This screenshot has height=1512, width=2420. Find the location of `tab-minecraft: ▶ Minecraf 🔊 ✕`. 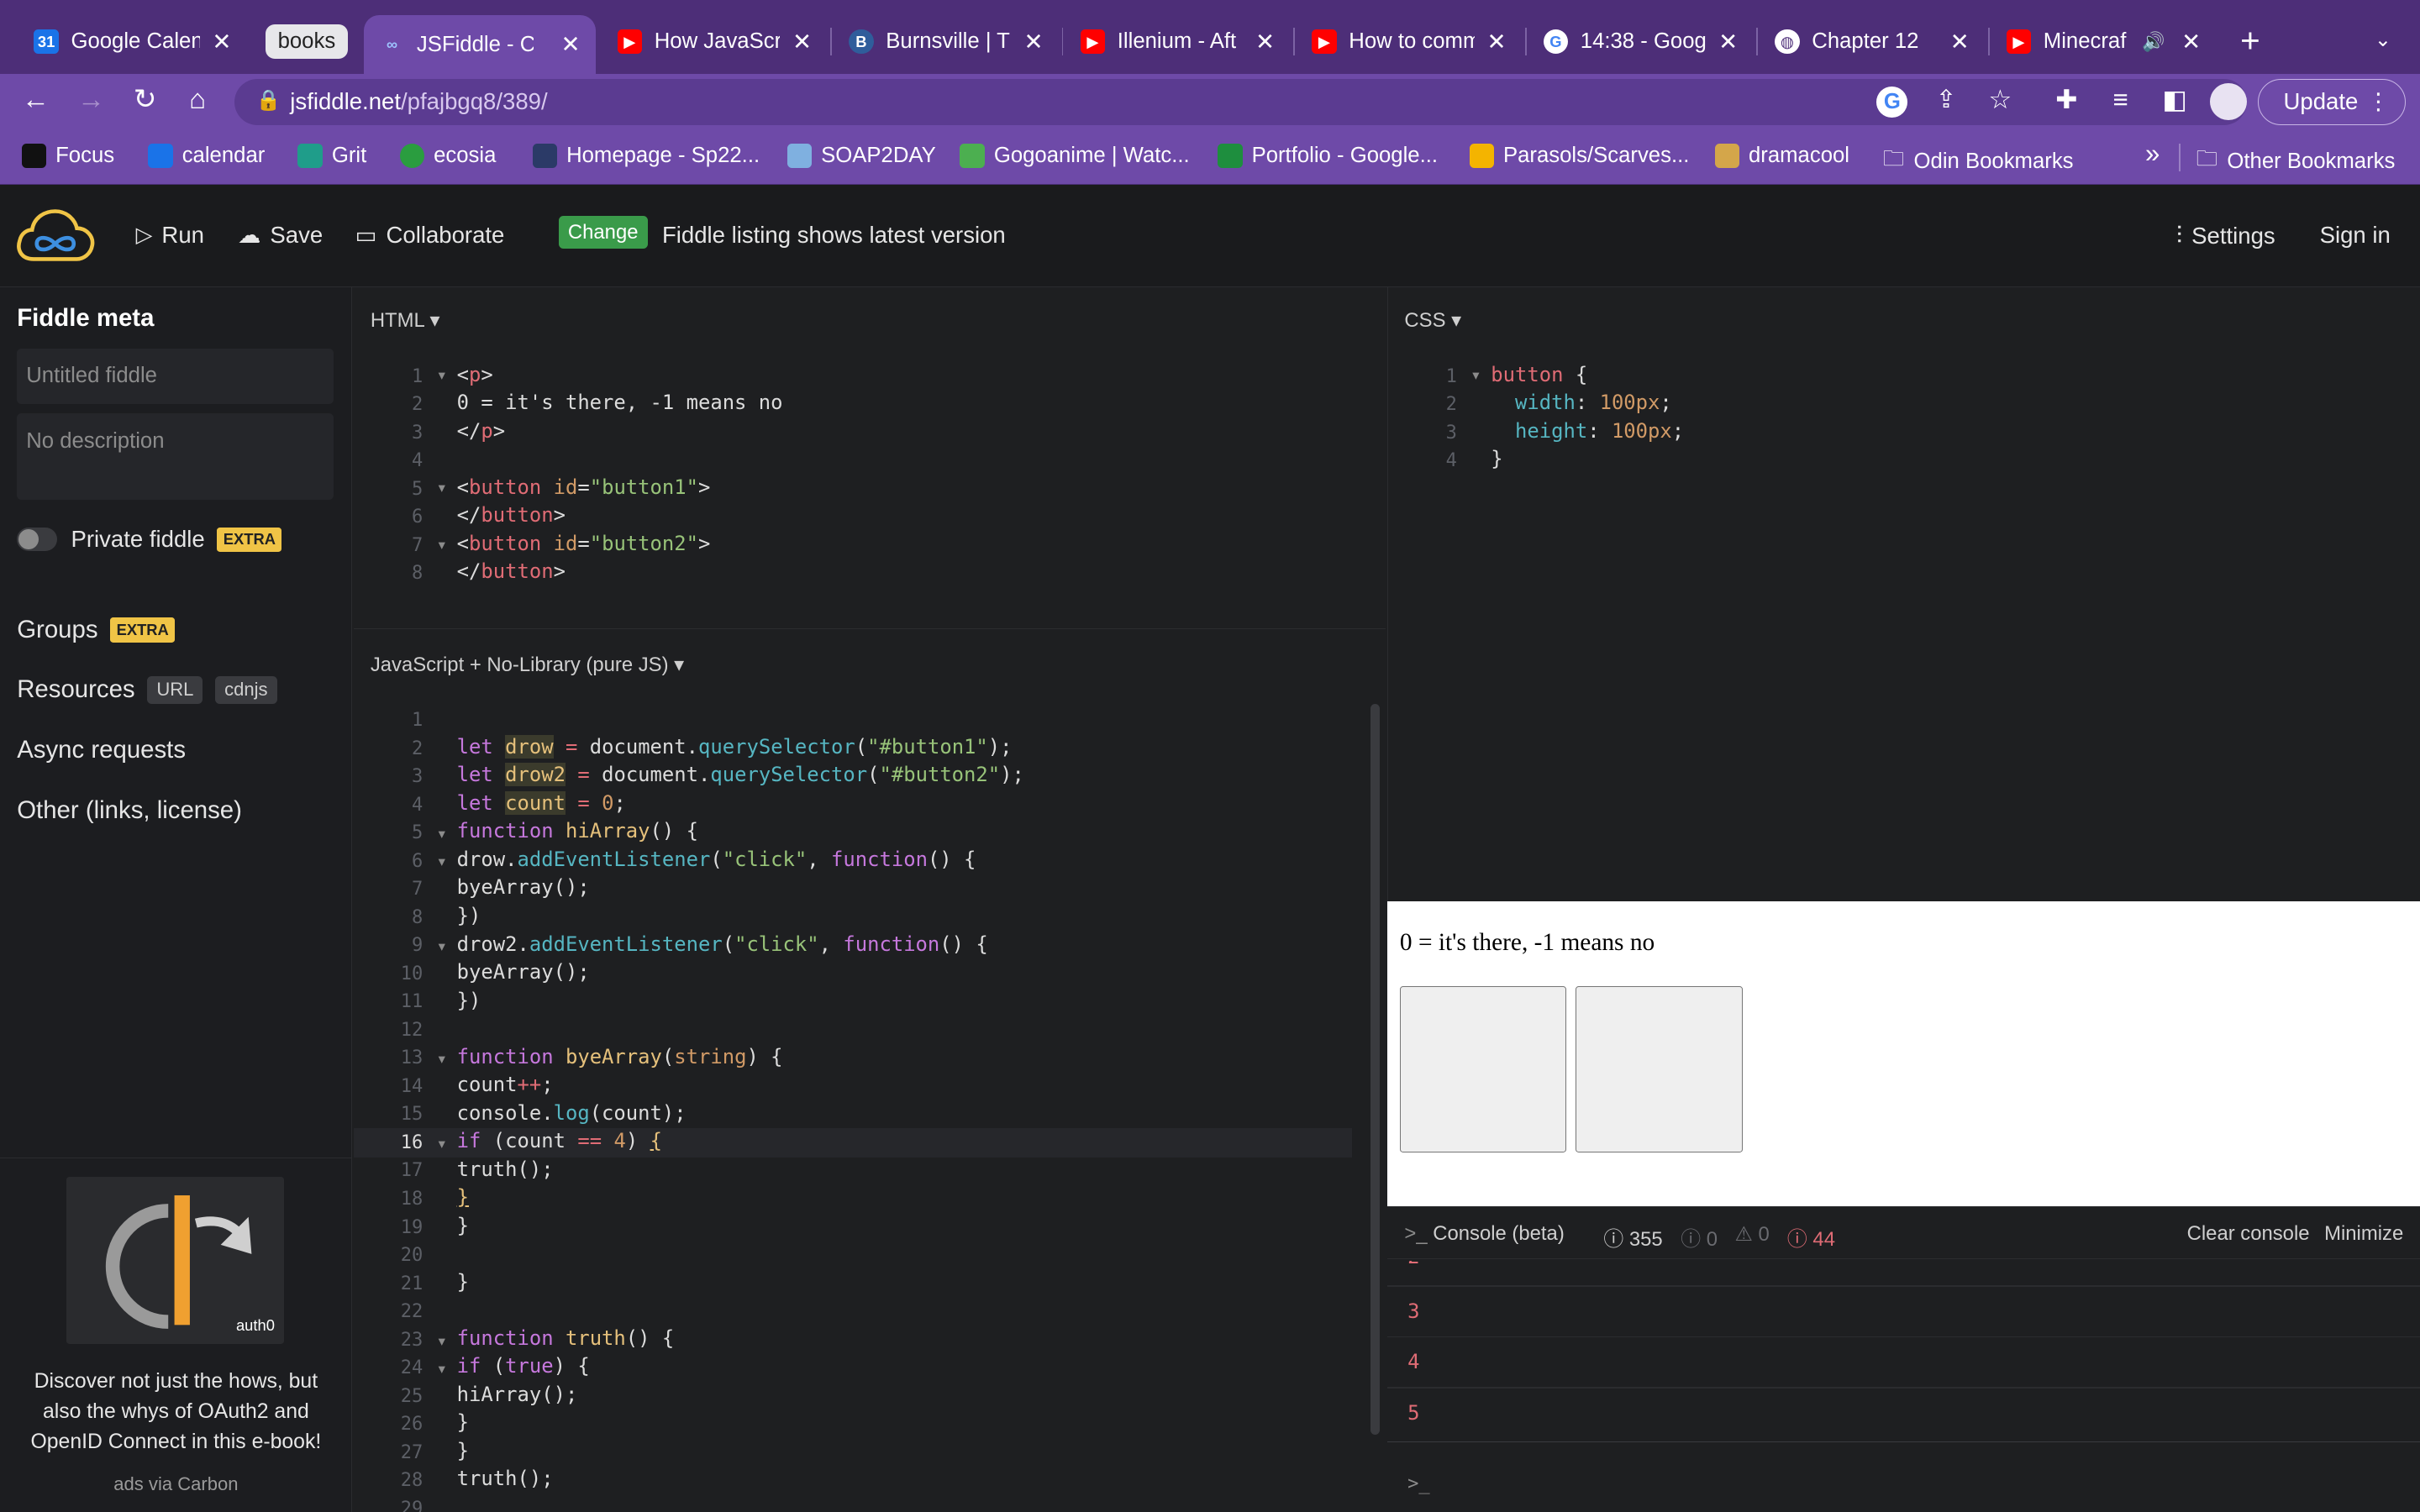

tab-minecraft: ▶ Minecraf 🔊 ✕ is located at coordinates (2103, 41).